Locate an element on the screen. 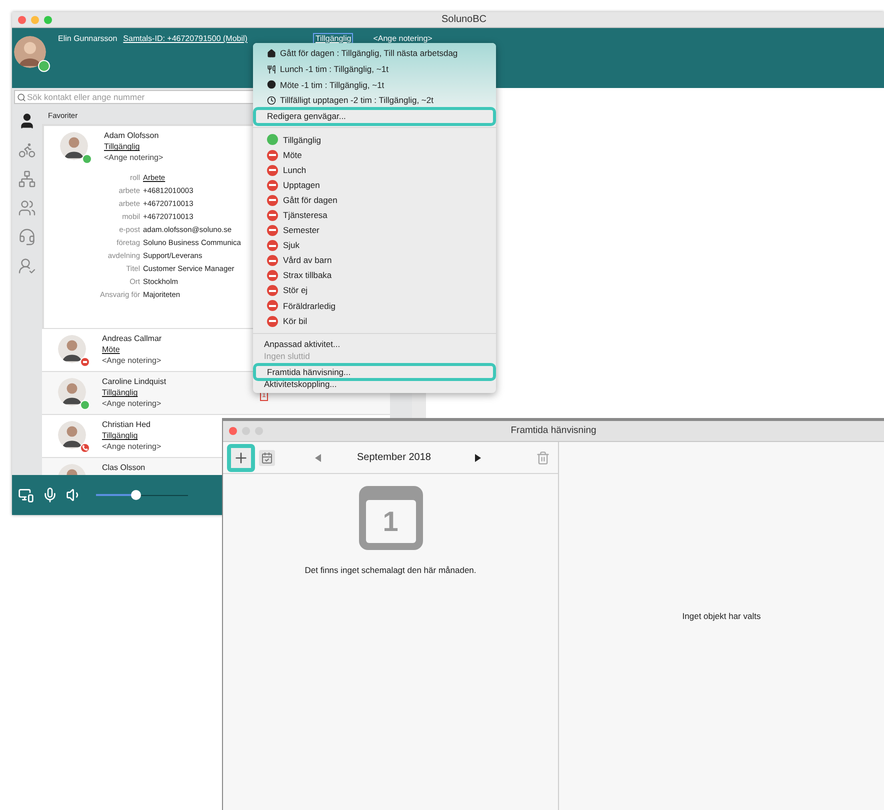 The height and width of the screenshot is (810, 884). previous-month-button is located at coordinates (318, 458).